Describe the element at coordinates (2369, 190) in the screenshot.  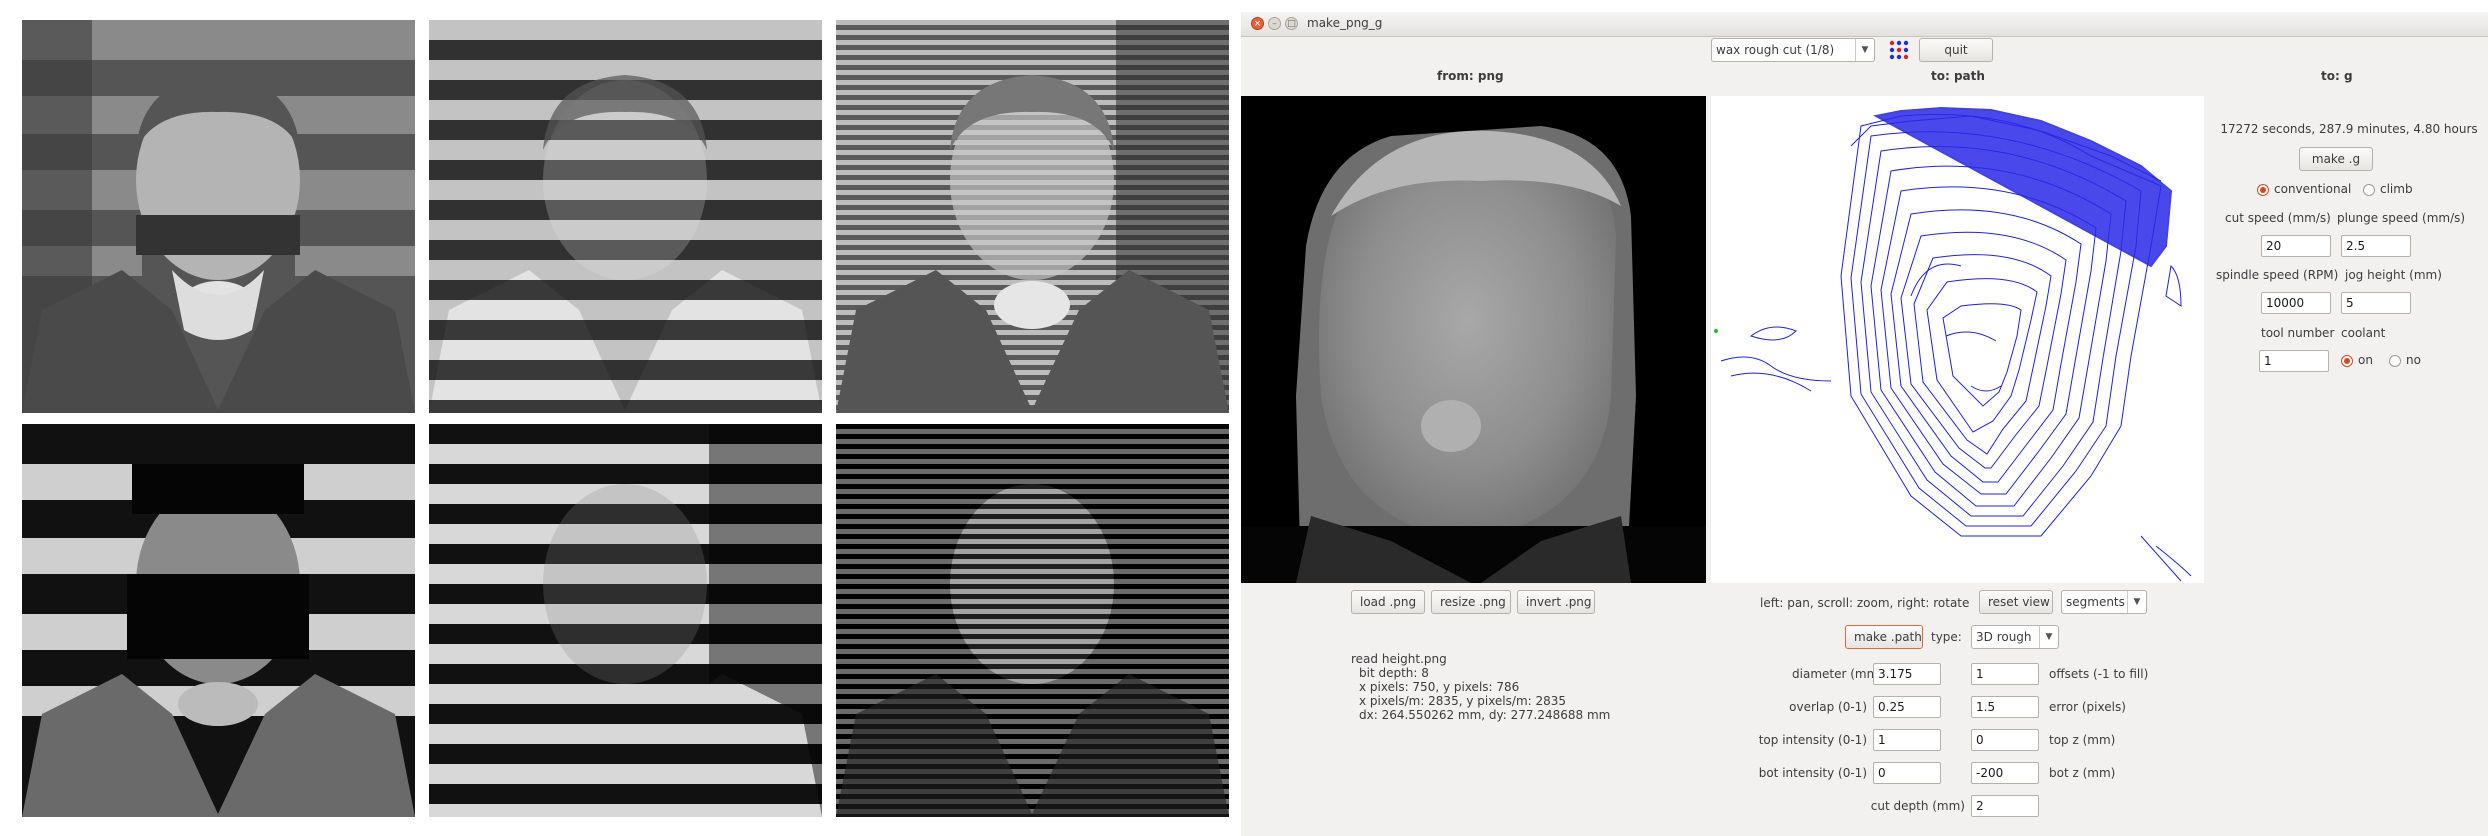
I see `climb-radio` at that location.